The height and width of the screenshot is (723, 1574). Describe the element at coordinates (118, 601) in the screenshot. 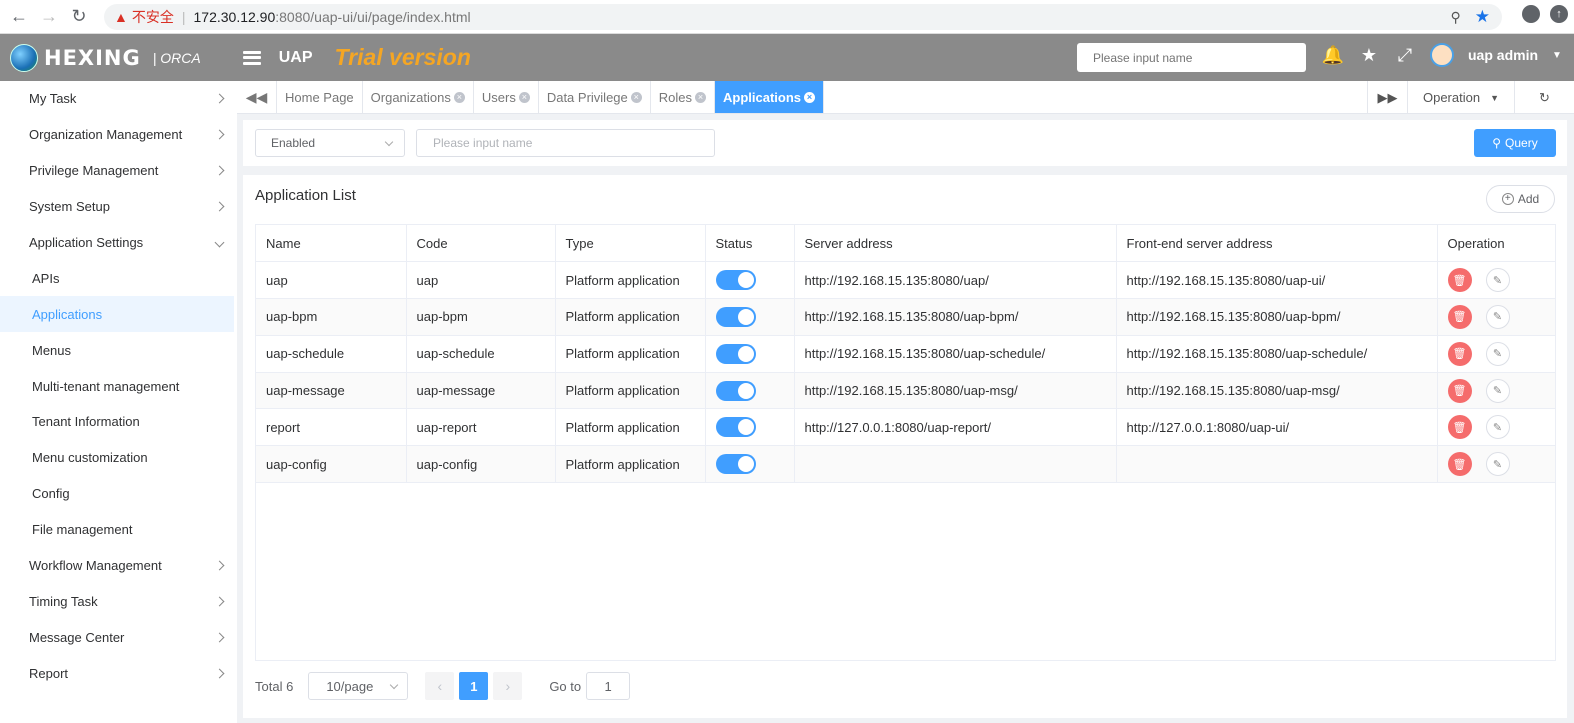

I see `sidebar-item-timing-task: Timing Task` at that location.